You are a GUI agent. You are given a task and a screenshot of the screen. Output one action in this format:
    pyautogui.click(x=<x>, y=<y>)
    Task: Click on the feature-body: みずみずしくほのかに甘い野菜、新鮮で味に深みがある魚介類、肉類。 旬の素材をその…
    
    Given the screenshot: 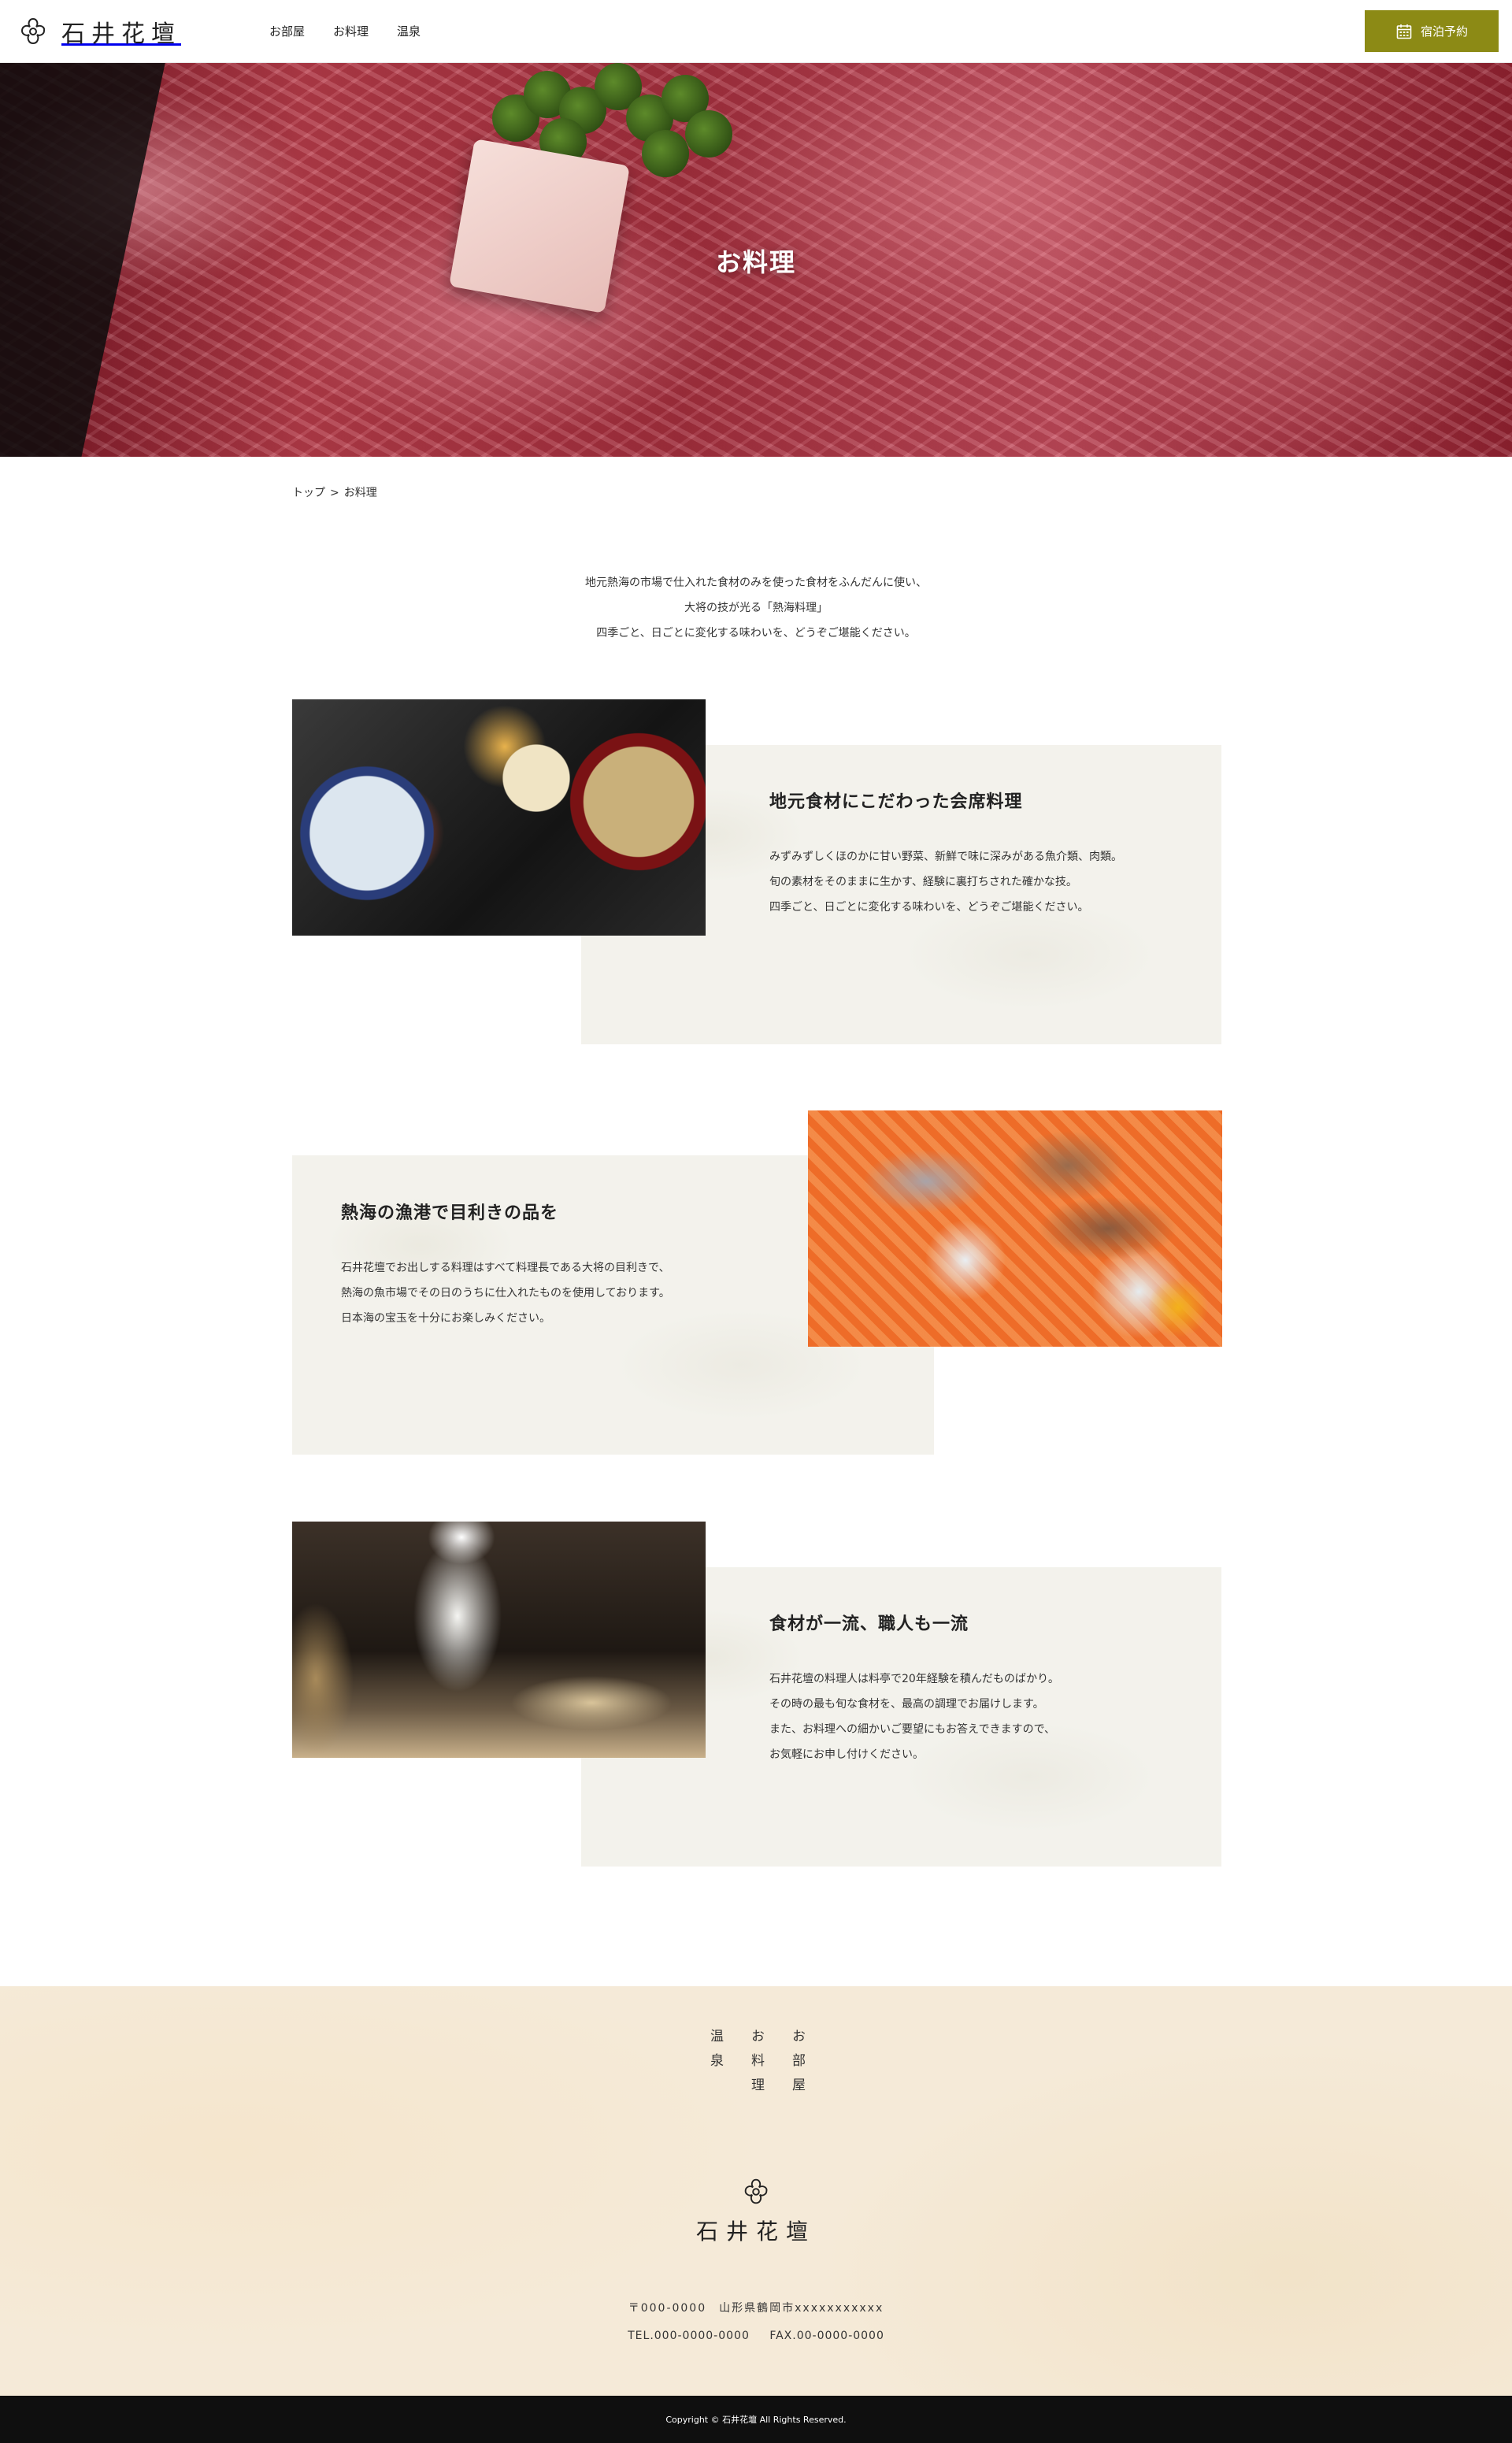 What is the action you would take?
    pyautogui.click(x=945, y=882)
    